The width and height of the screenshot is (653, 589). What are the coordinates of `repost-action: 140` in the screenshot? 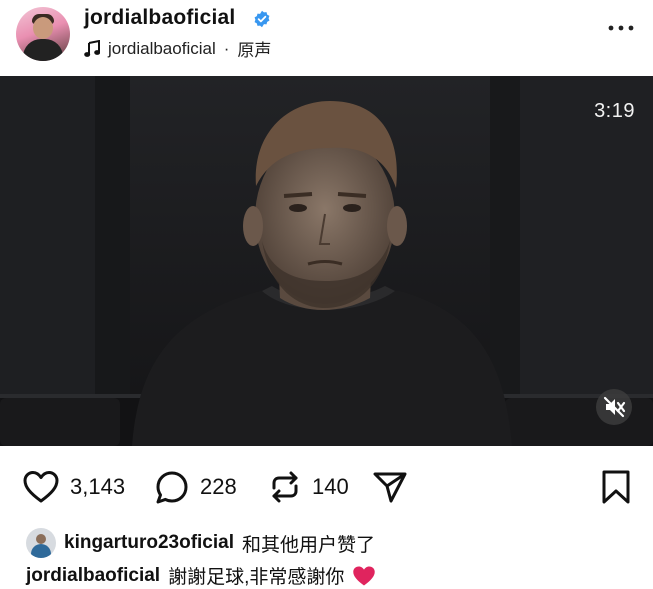 It's located at (308, 487).